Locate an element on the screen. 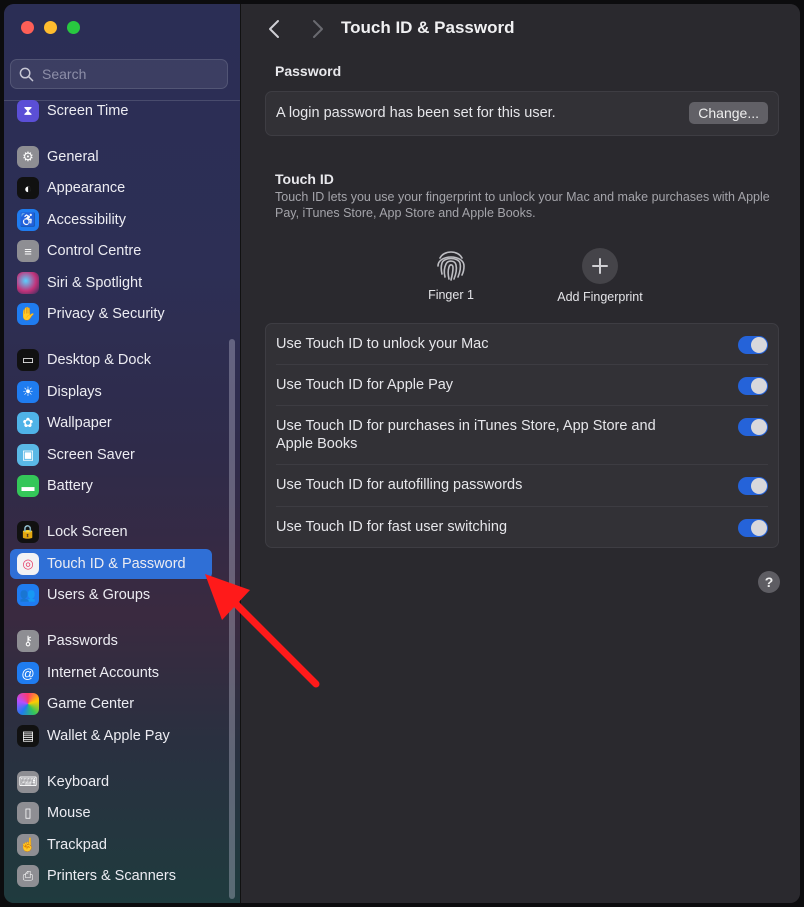  sidebar-search is located at coordinates (119, 74).